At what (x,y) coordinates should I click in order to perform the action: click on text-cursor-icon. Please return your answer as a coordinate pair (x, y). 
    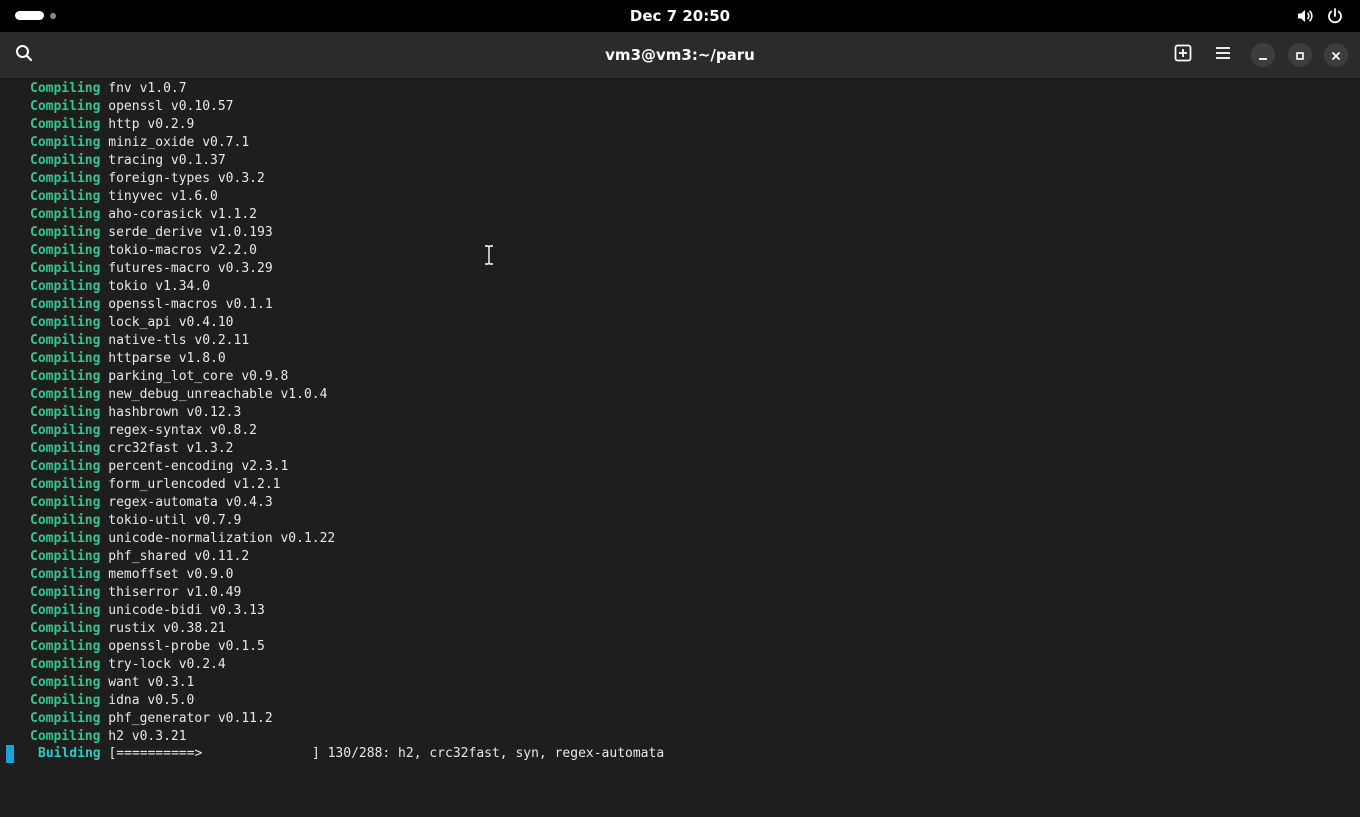
    Looking at the image, I should click on (489, 257).